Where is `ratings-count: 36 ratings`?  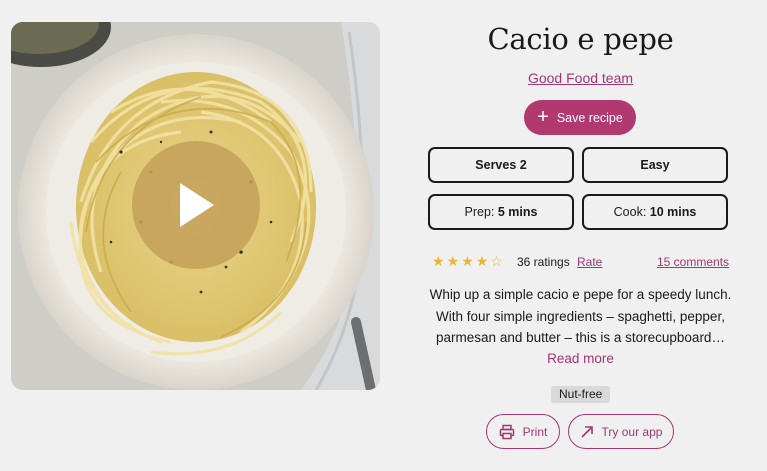
ratings-count: 36 ratings is located at coordinates (543, 262).